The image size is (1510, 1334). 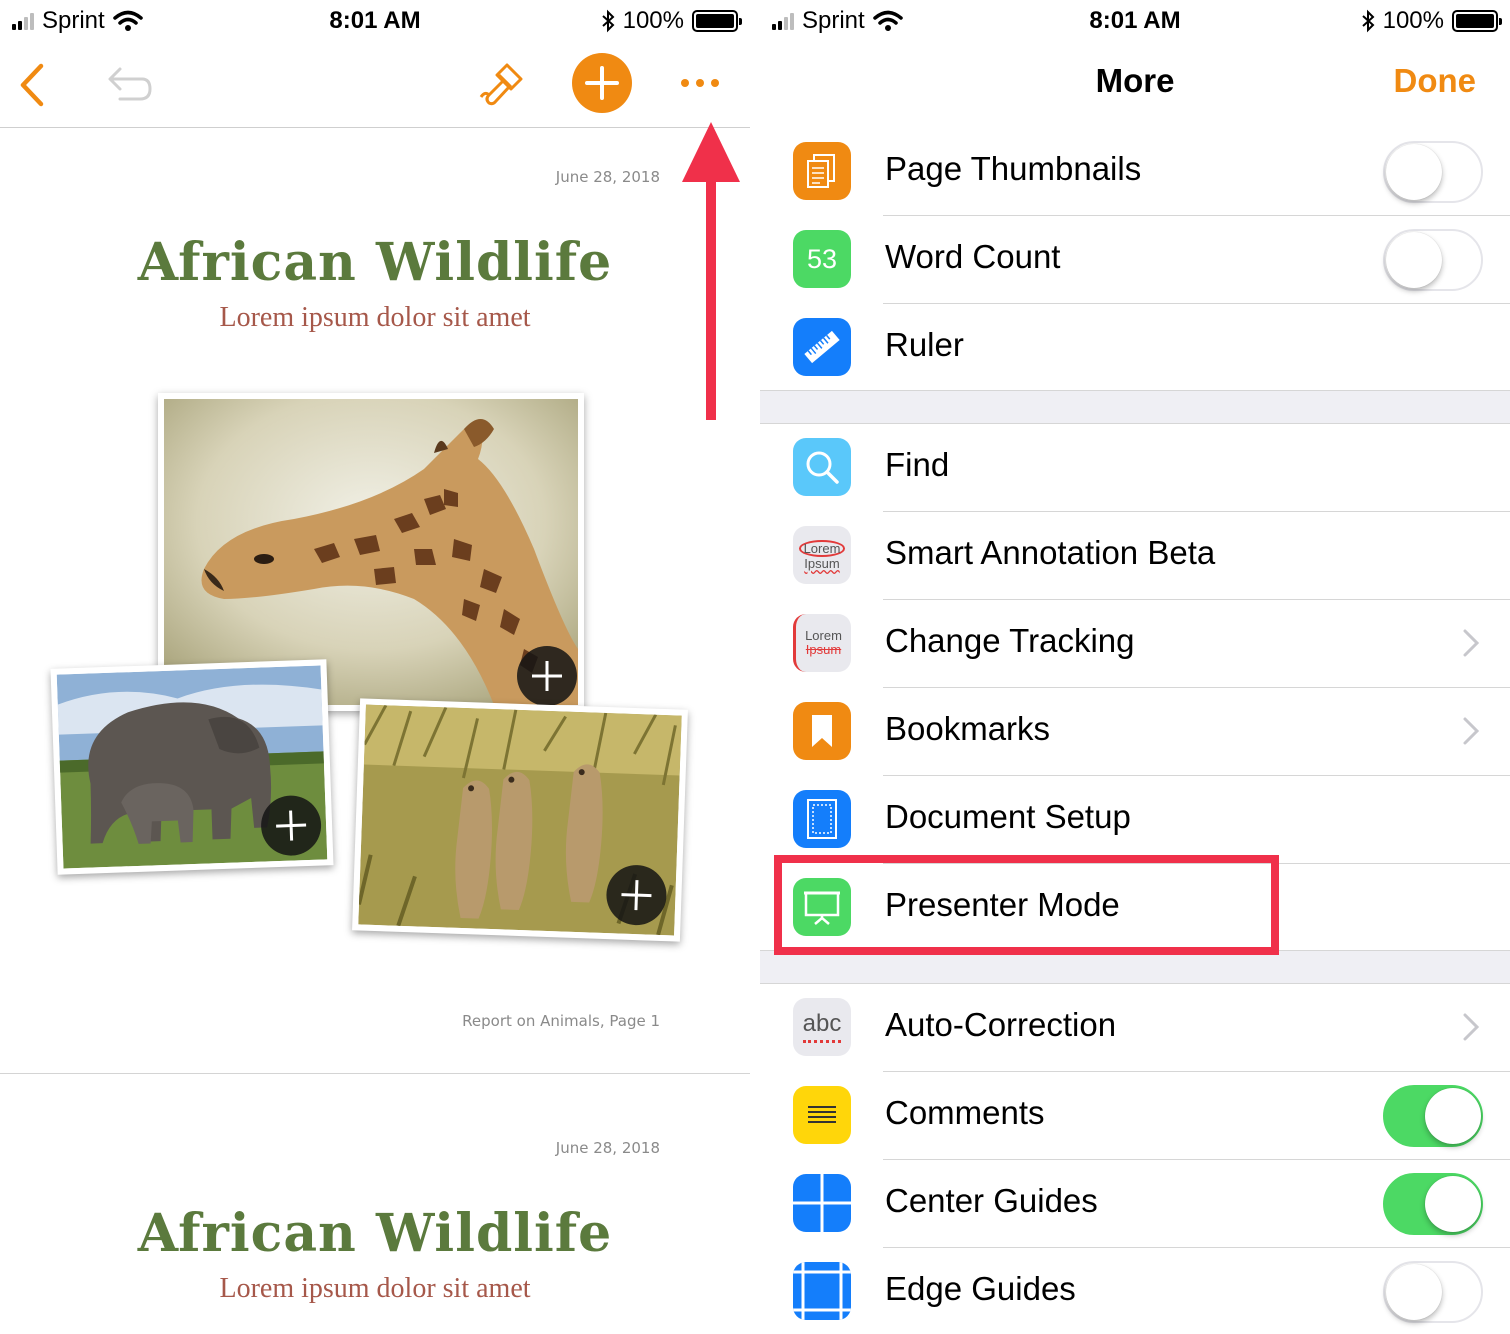 What do you see at coordinates (1135, 1291) in the screenshot?
I see `row-edge-guides: Edge Guides` at bounding box center [1135, 1291].